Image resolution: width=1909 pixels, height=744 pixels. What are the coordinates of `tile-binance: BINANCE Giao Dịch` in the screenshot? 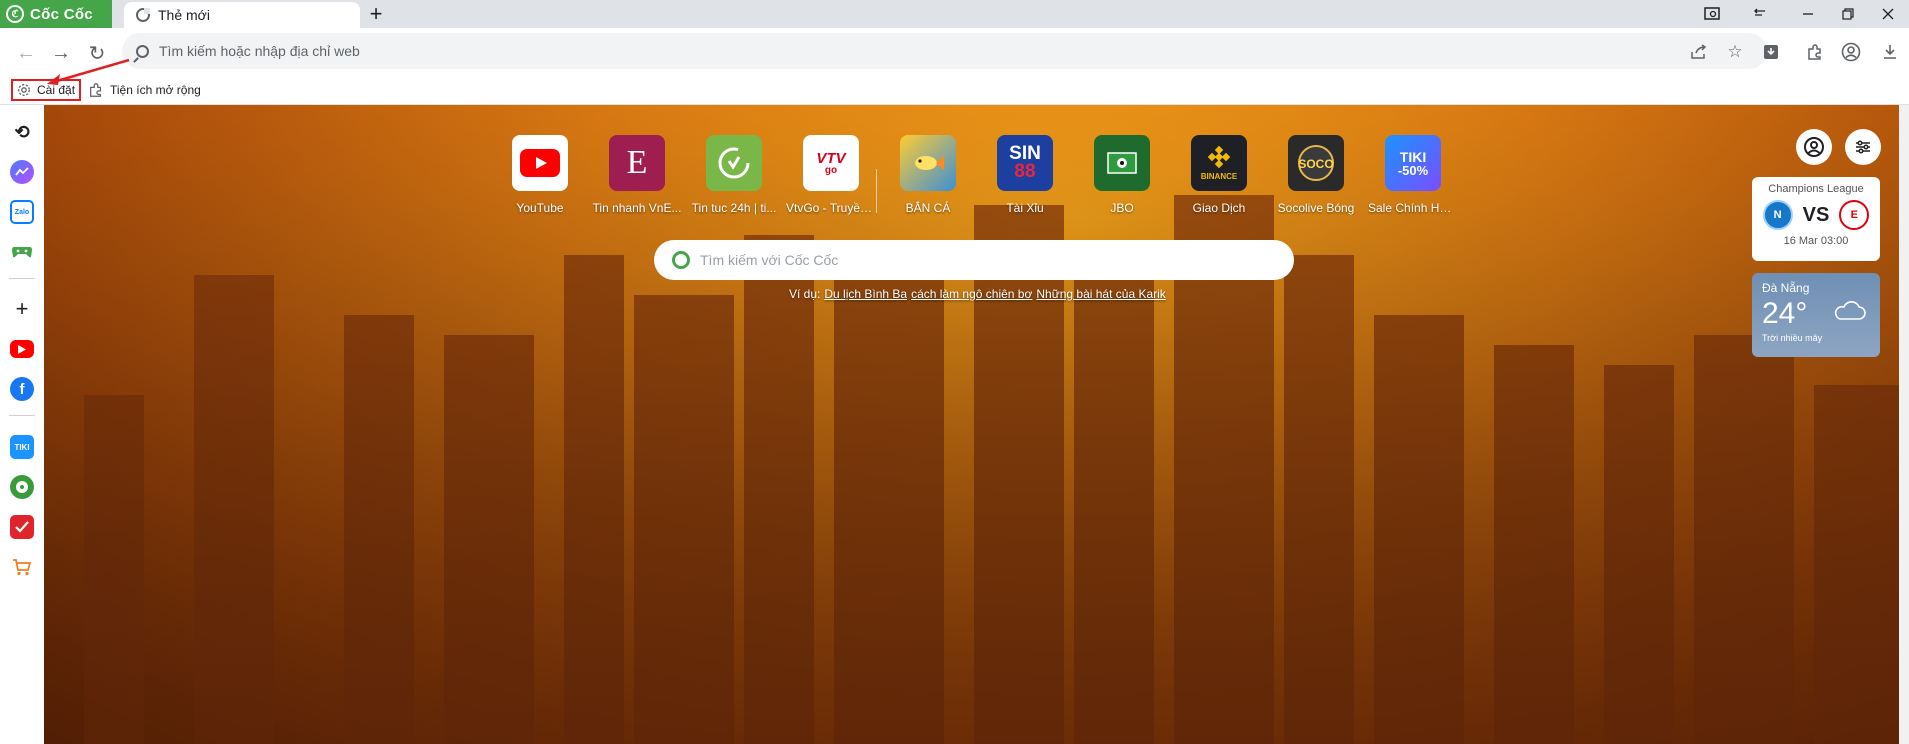 It's located at (1219, 175).